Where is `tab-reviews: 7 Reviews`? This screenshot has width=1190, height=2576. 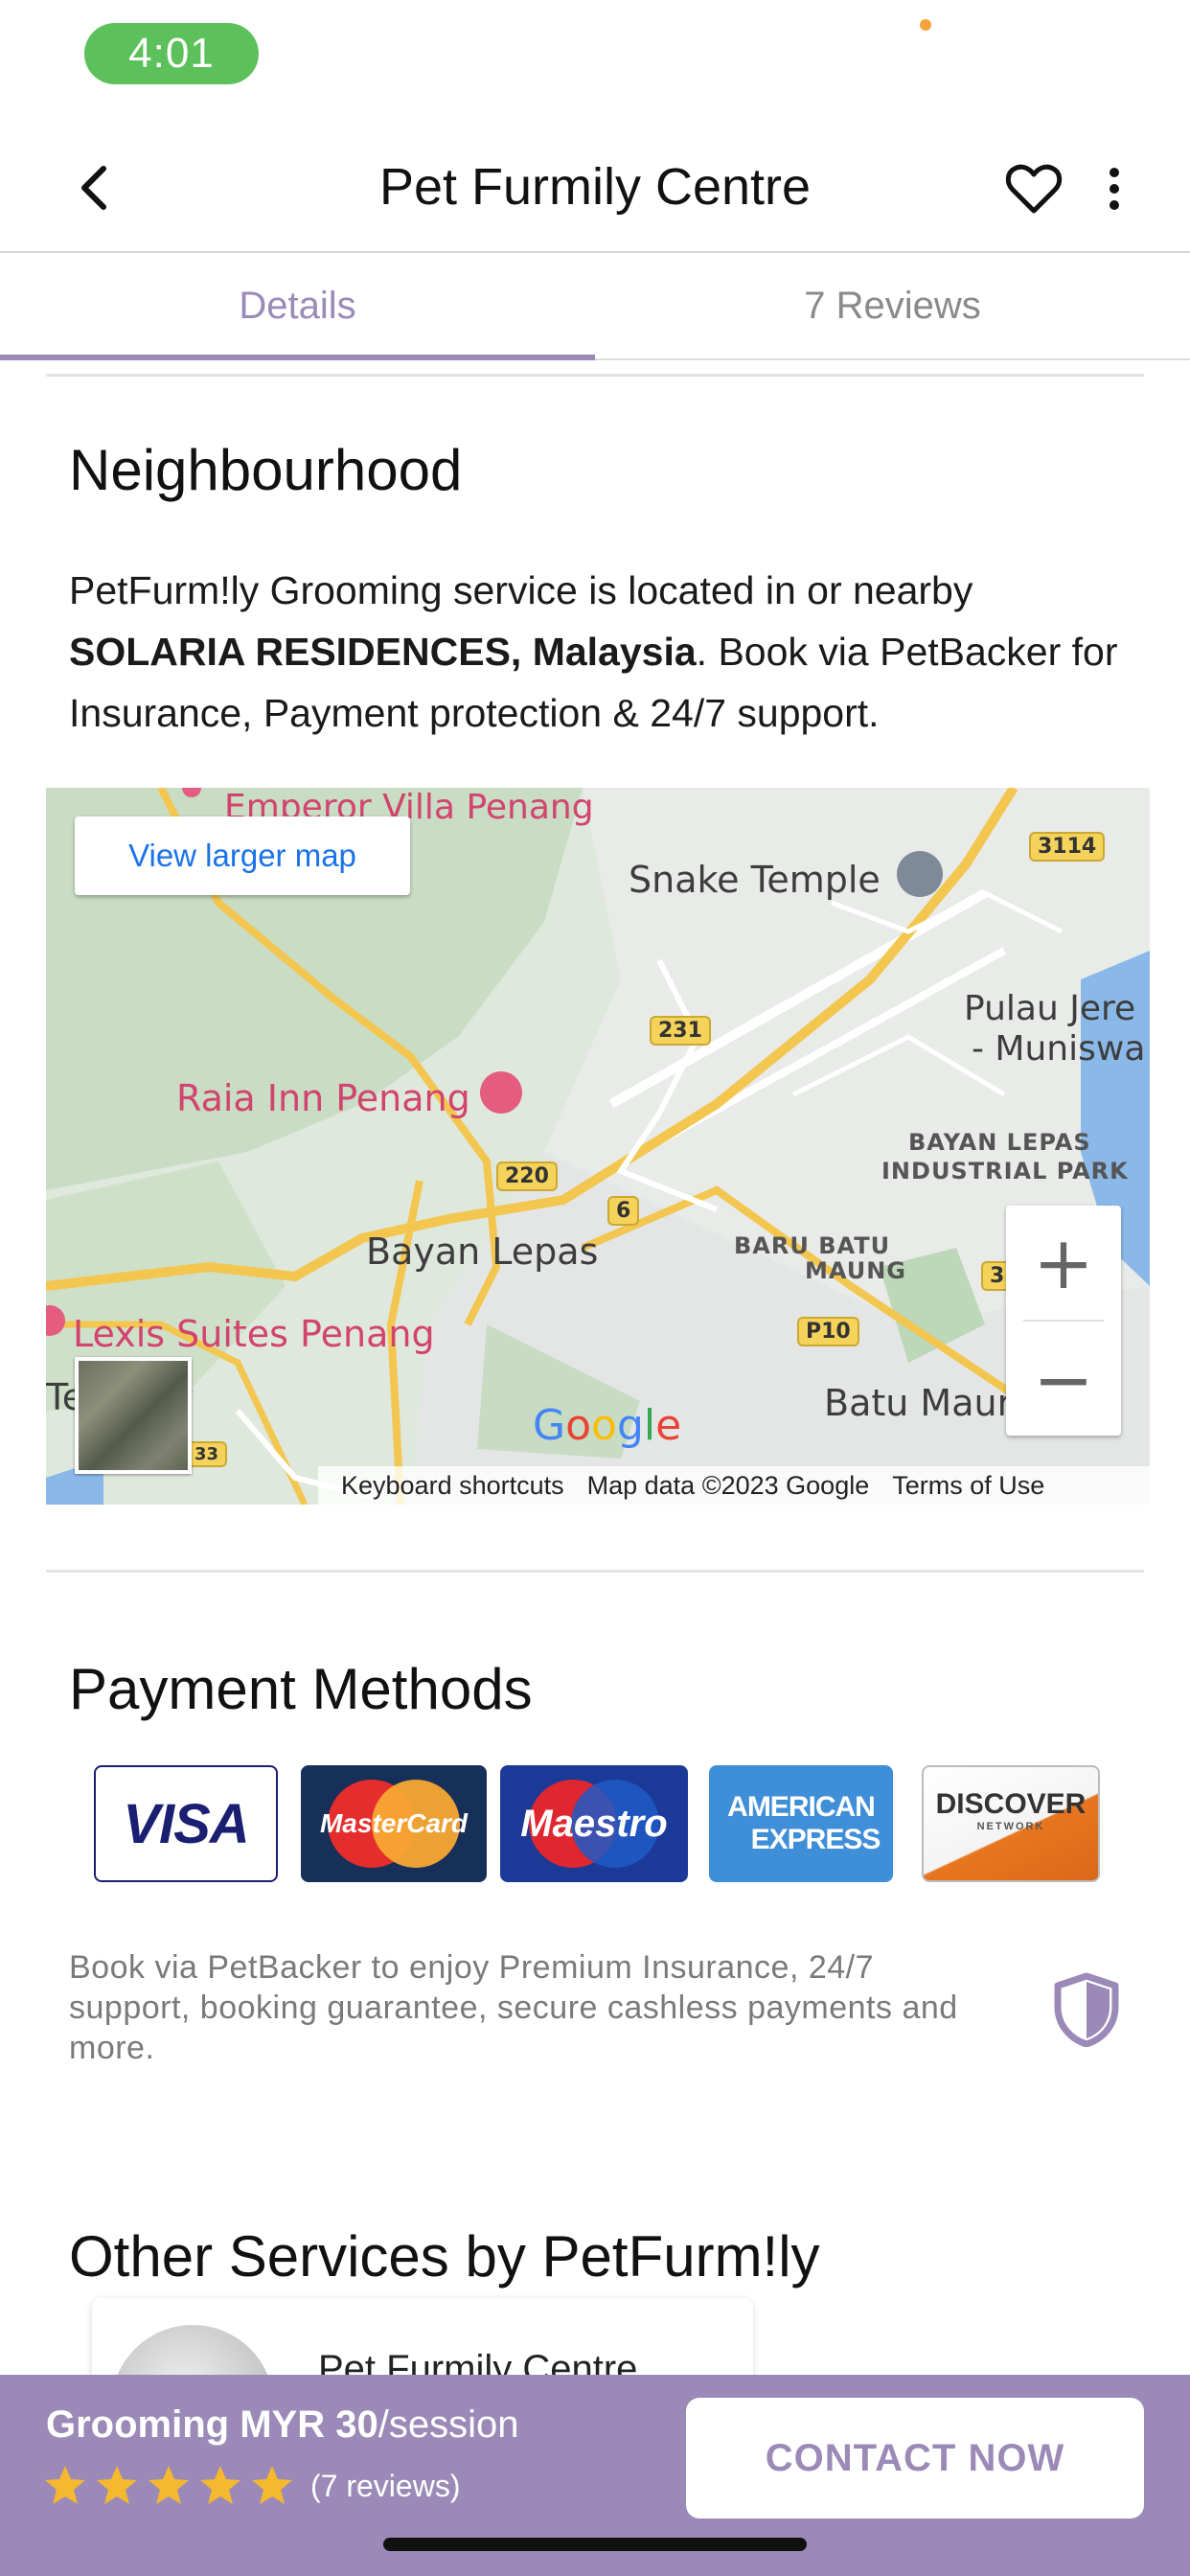 tab-reviews: 7 Reviews is located at coordinates (893, 305).